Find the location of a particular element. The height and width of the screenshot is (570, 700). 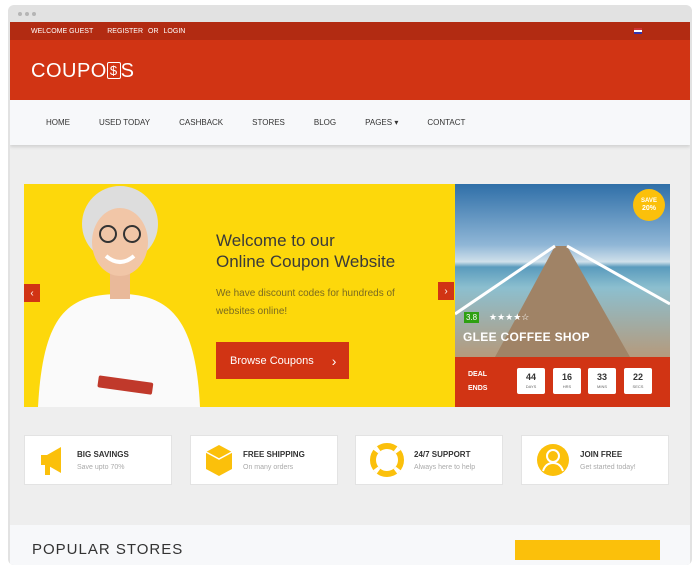

countdown-mins: 33 MINS is located at coordinates (602, 381).